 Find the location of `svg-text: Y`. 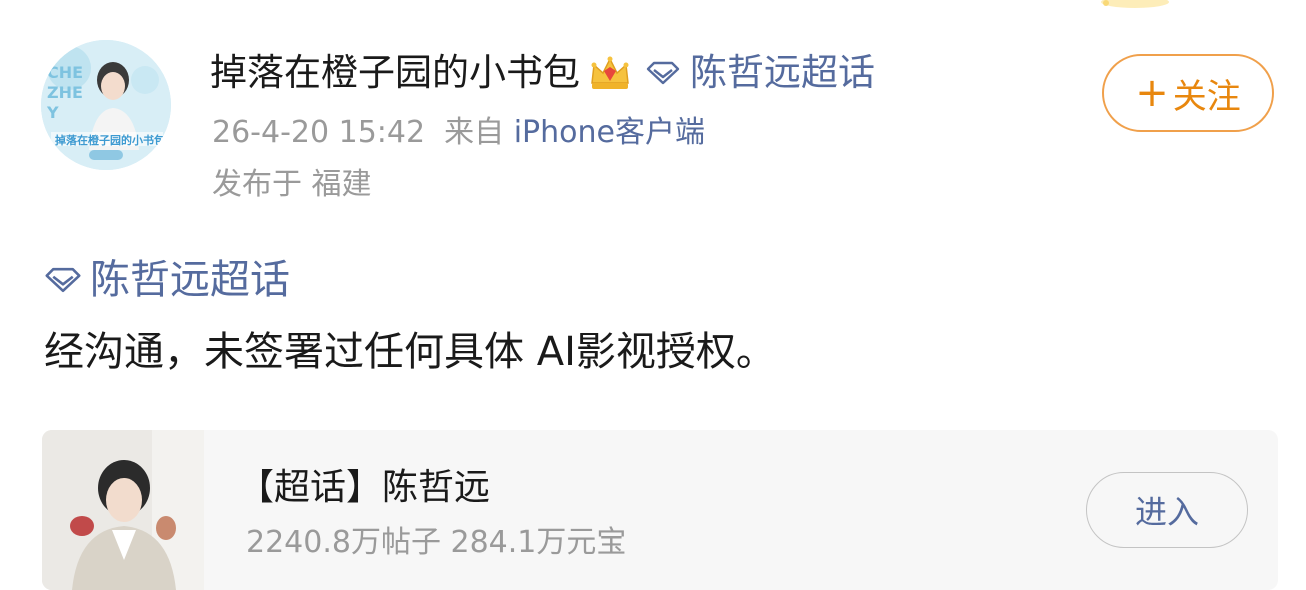

svg-text: Y is located at coordinates (52, 112).